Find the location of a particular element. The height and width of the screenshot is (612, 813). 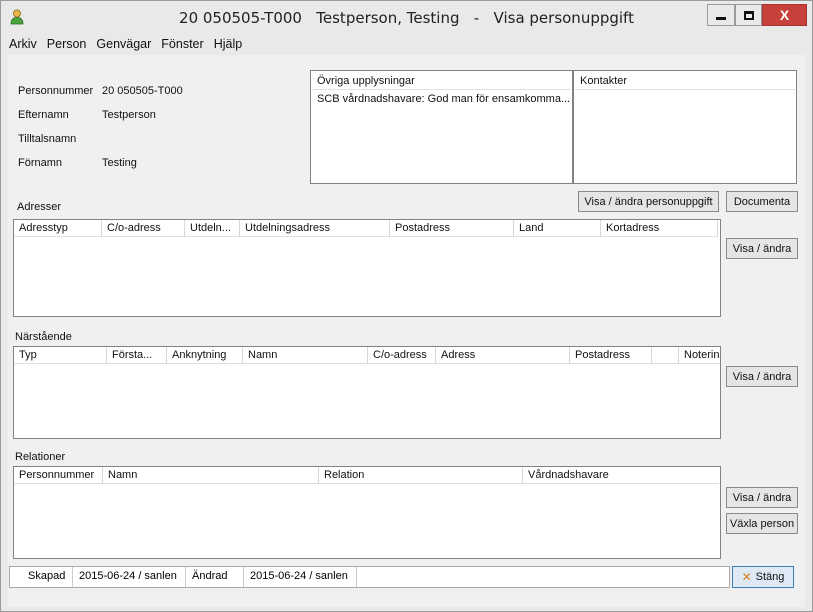

documenta-button: Documenta is located at coordinates (762, 201).